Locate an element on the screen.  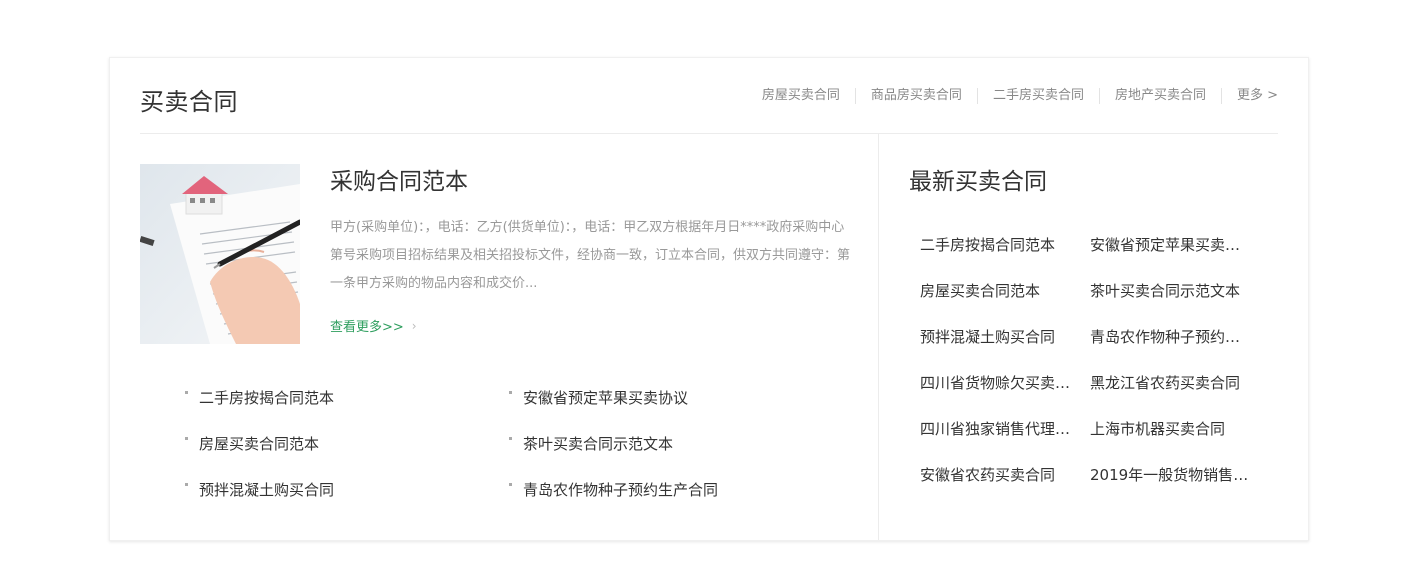
category-link-second-hand-house: 二手房买卖合同 is located at coordinates (1039, 96).